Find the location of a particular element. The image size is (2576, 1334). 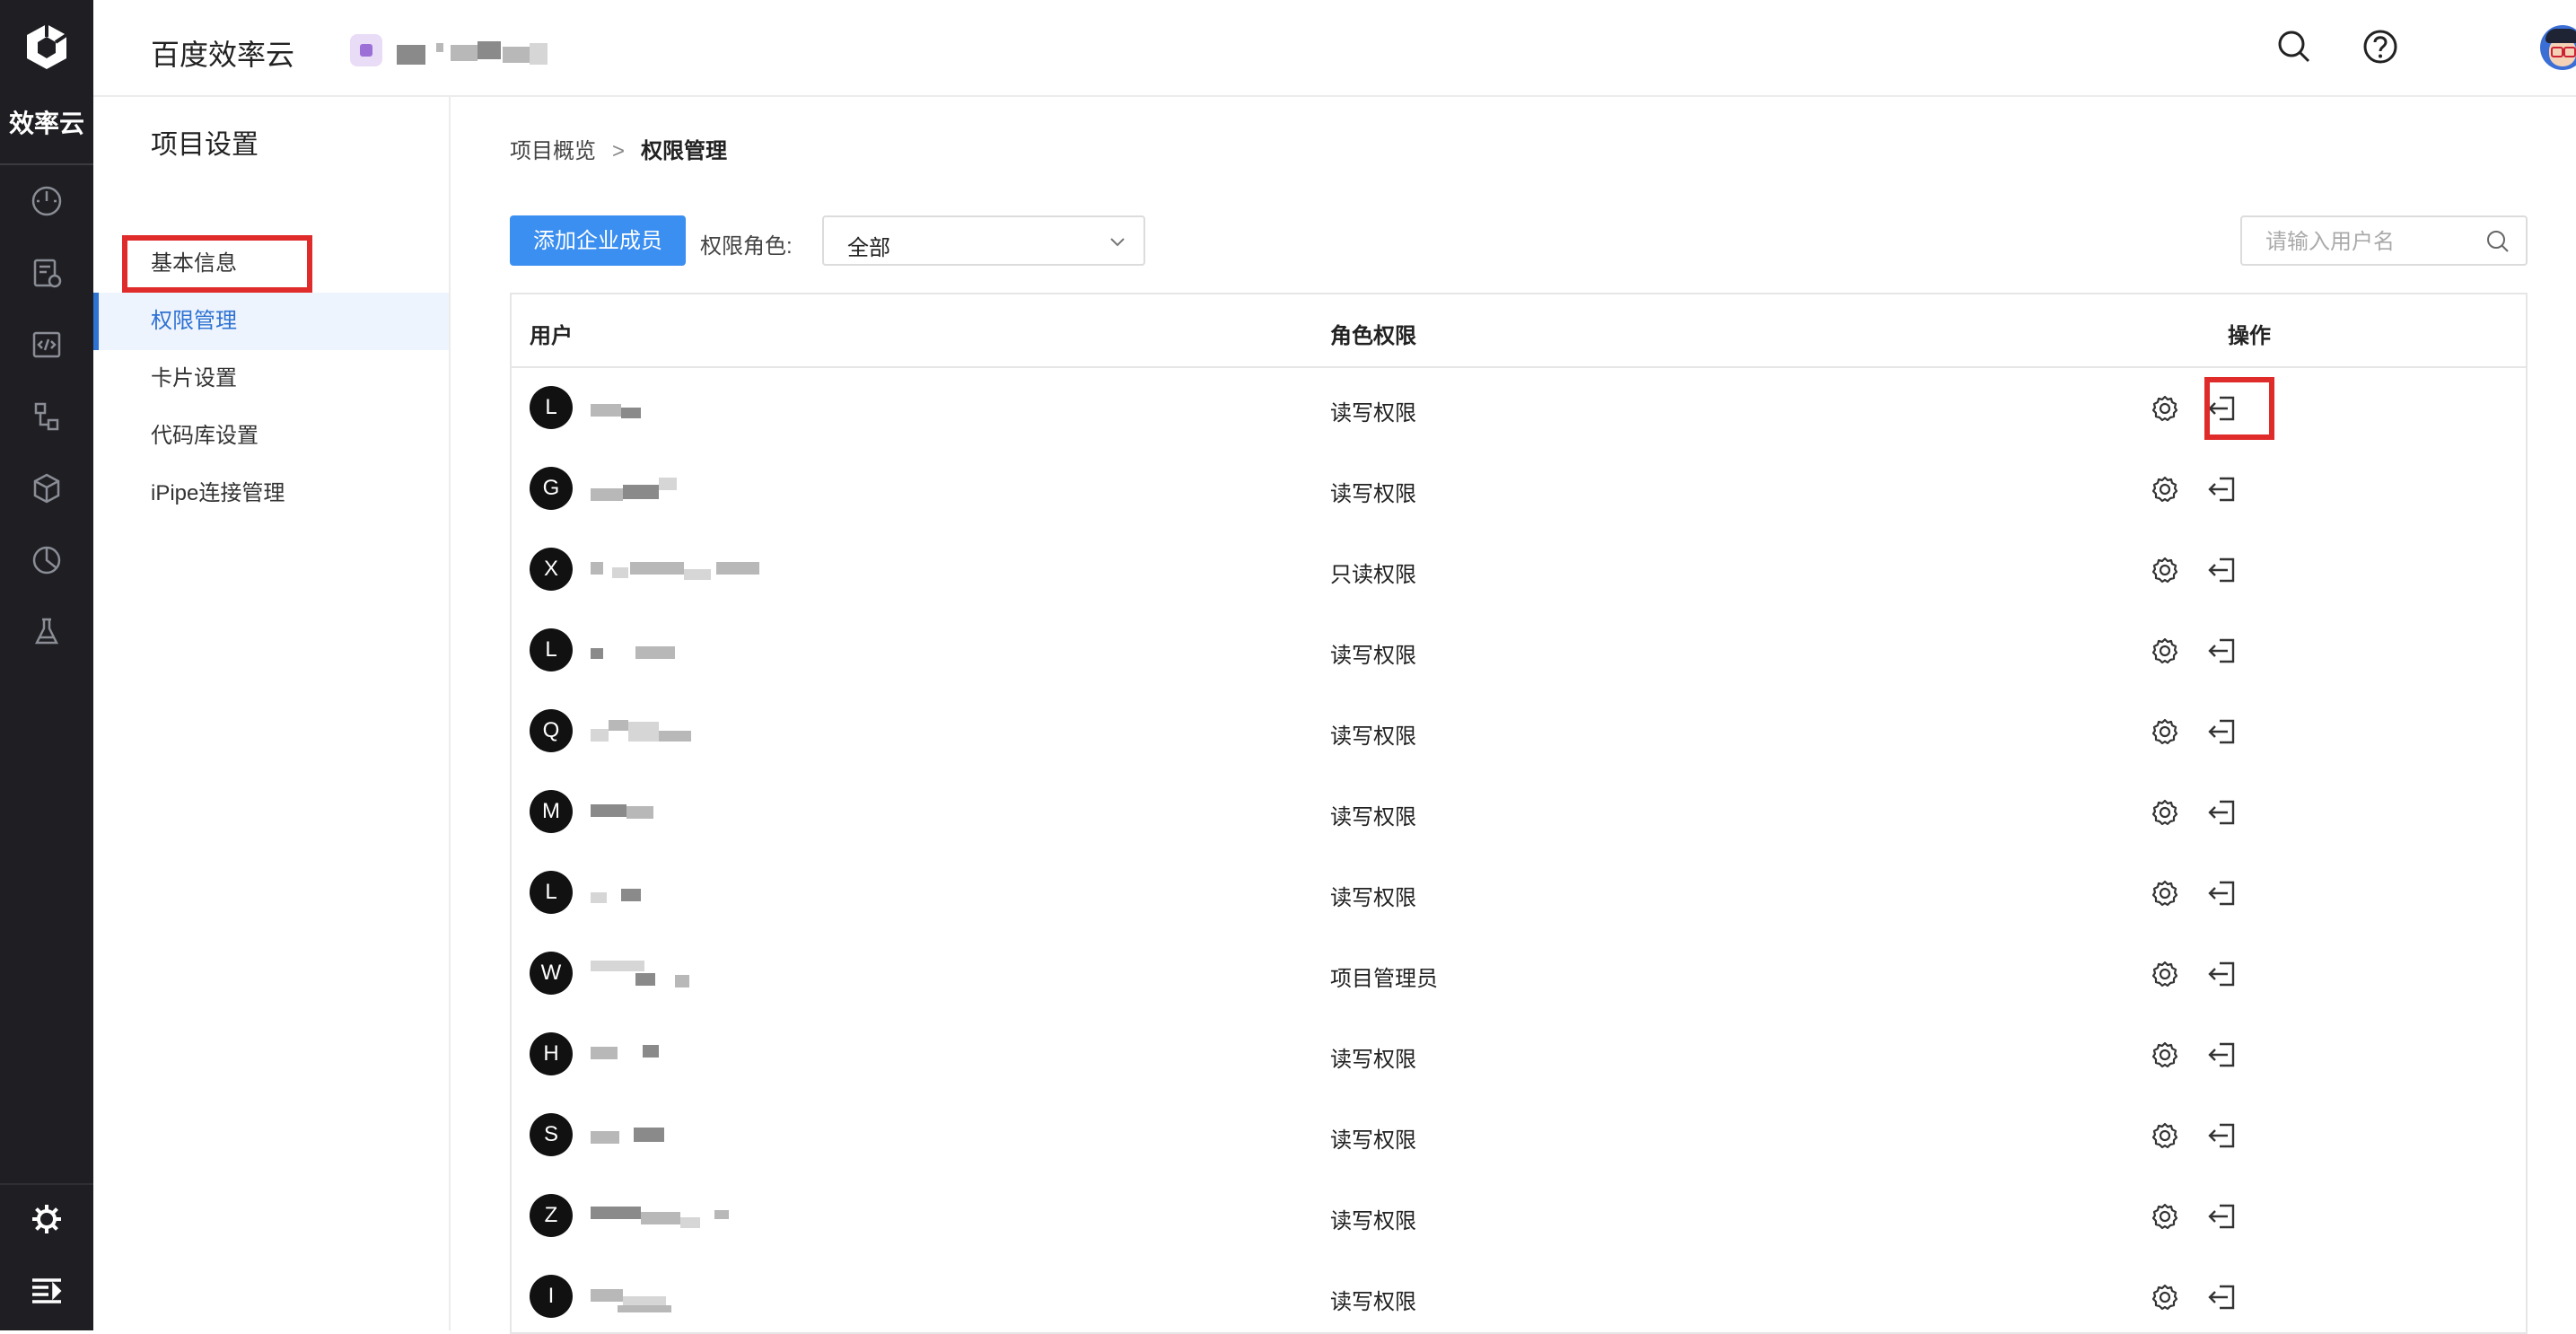

app-rail: 效率云 is located at coordinates (46, 665).